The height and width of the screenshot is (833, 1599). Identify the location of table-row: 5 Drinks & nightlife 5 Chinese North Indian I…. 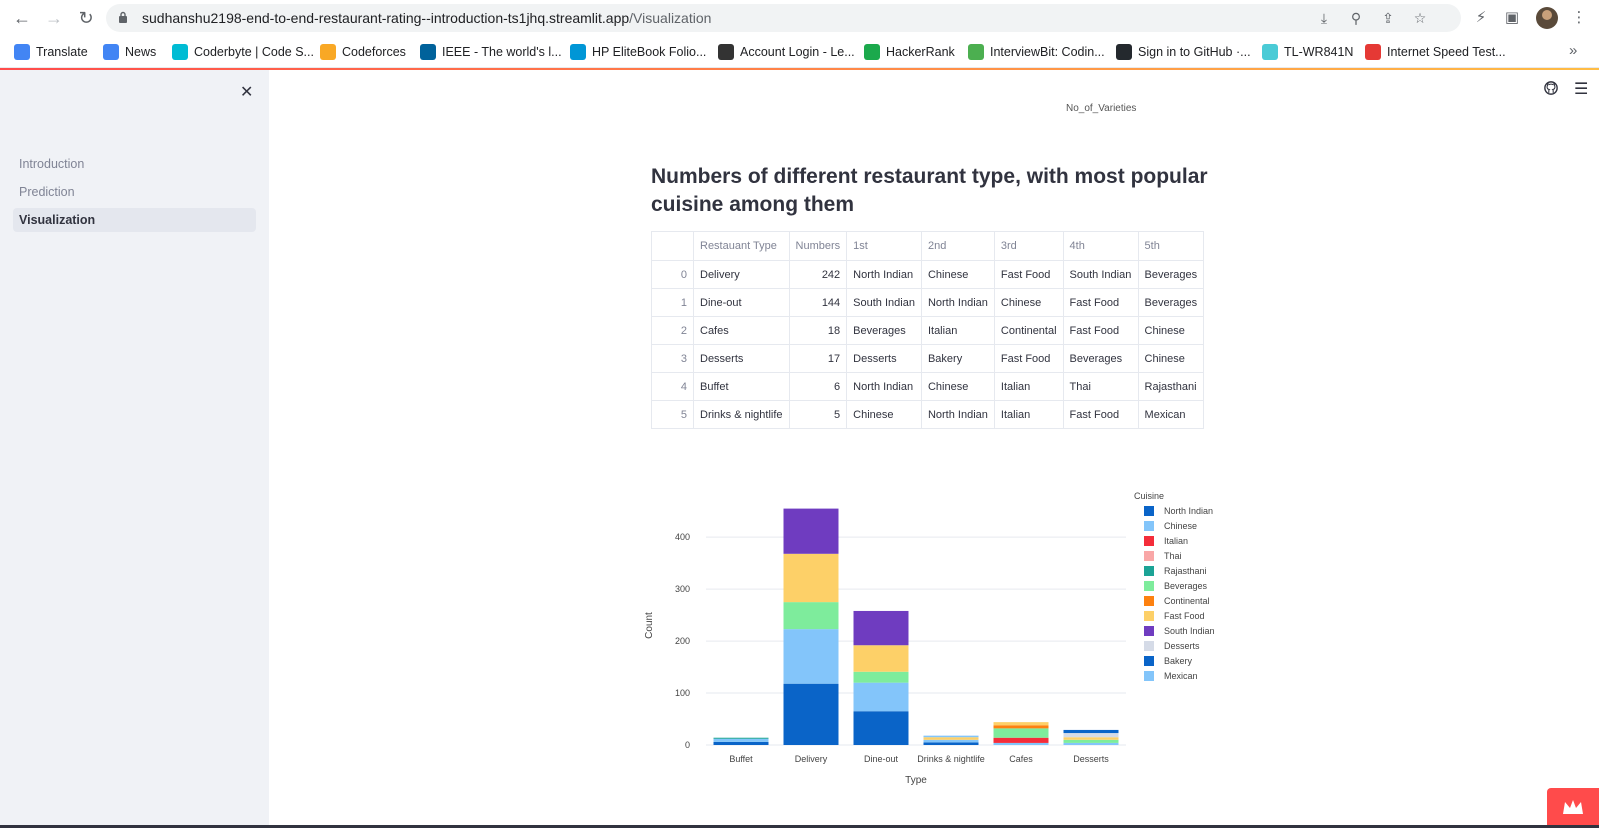
(928, 414).